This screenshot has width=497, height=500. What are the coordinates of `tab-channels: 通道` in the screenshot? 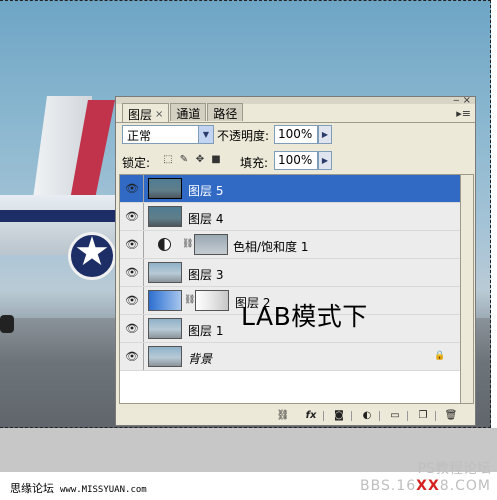 It's located at (188, 112).